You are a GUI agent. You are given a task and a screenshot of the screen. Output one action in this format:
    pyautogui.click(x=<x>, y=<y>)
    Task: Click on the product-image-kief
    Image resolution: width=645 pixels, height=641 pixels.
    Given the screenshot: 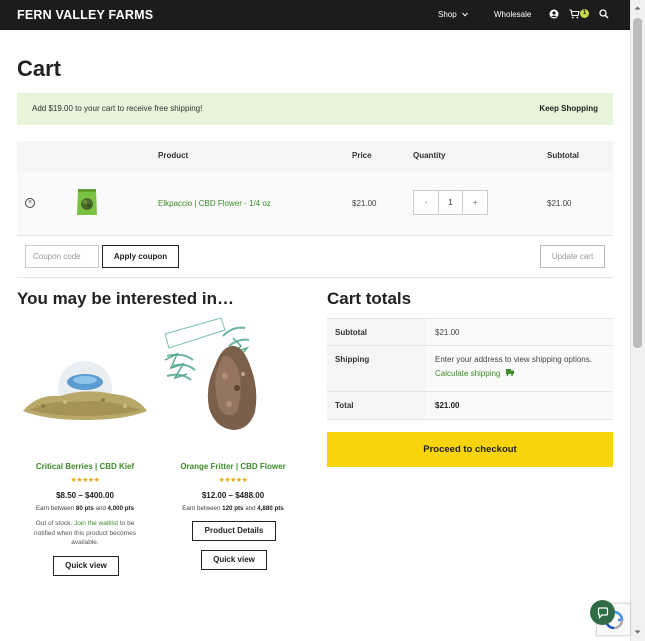 What is the action you would take?
    pyautogui.click(x=85, y=384)
    